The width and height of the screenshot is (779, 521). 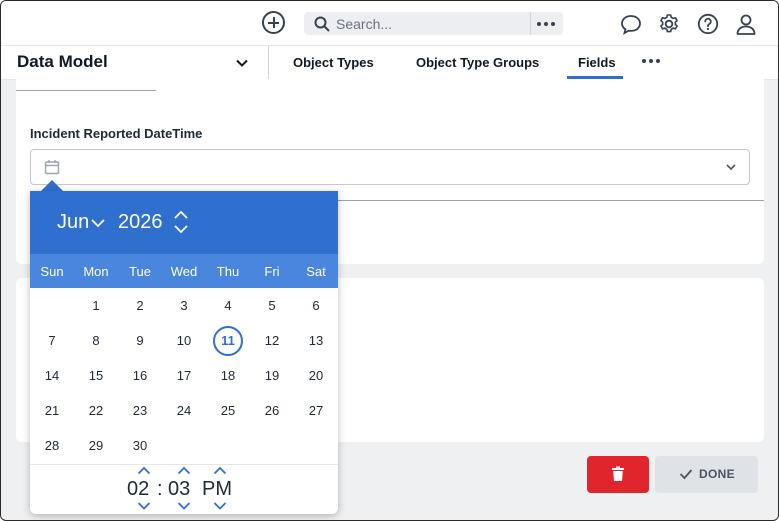 I want to click on add-circle-icon, so click(x=273, y=22).